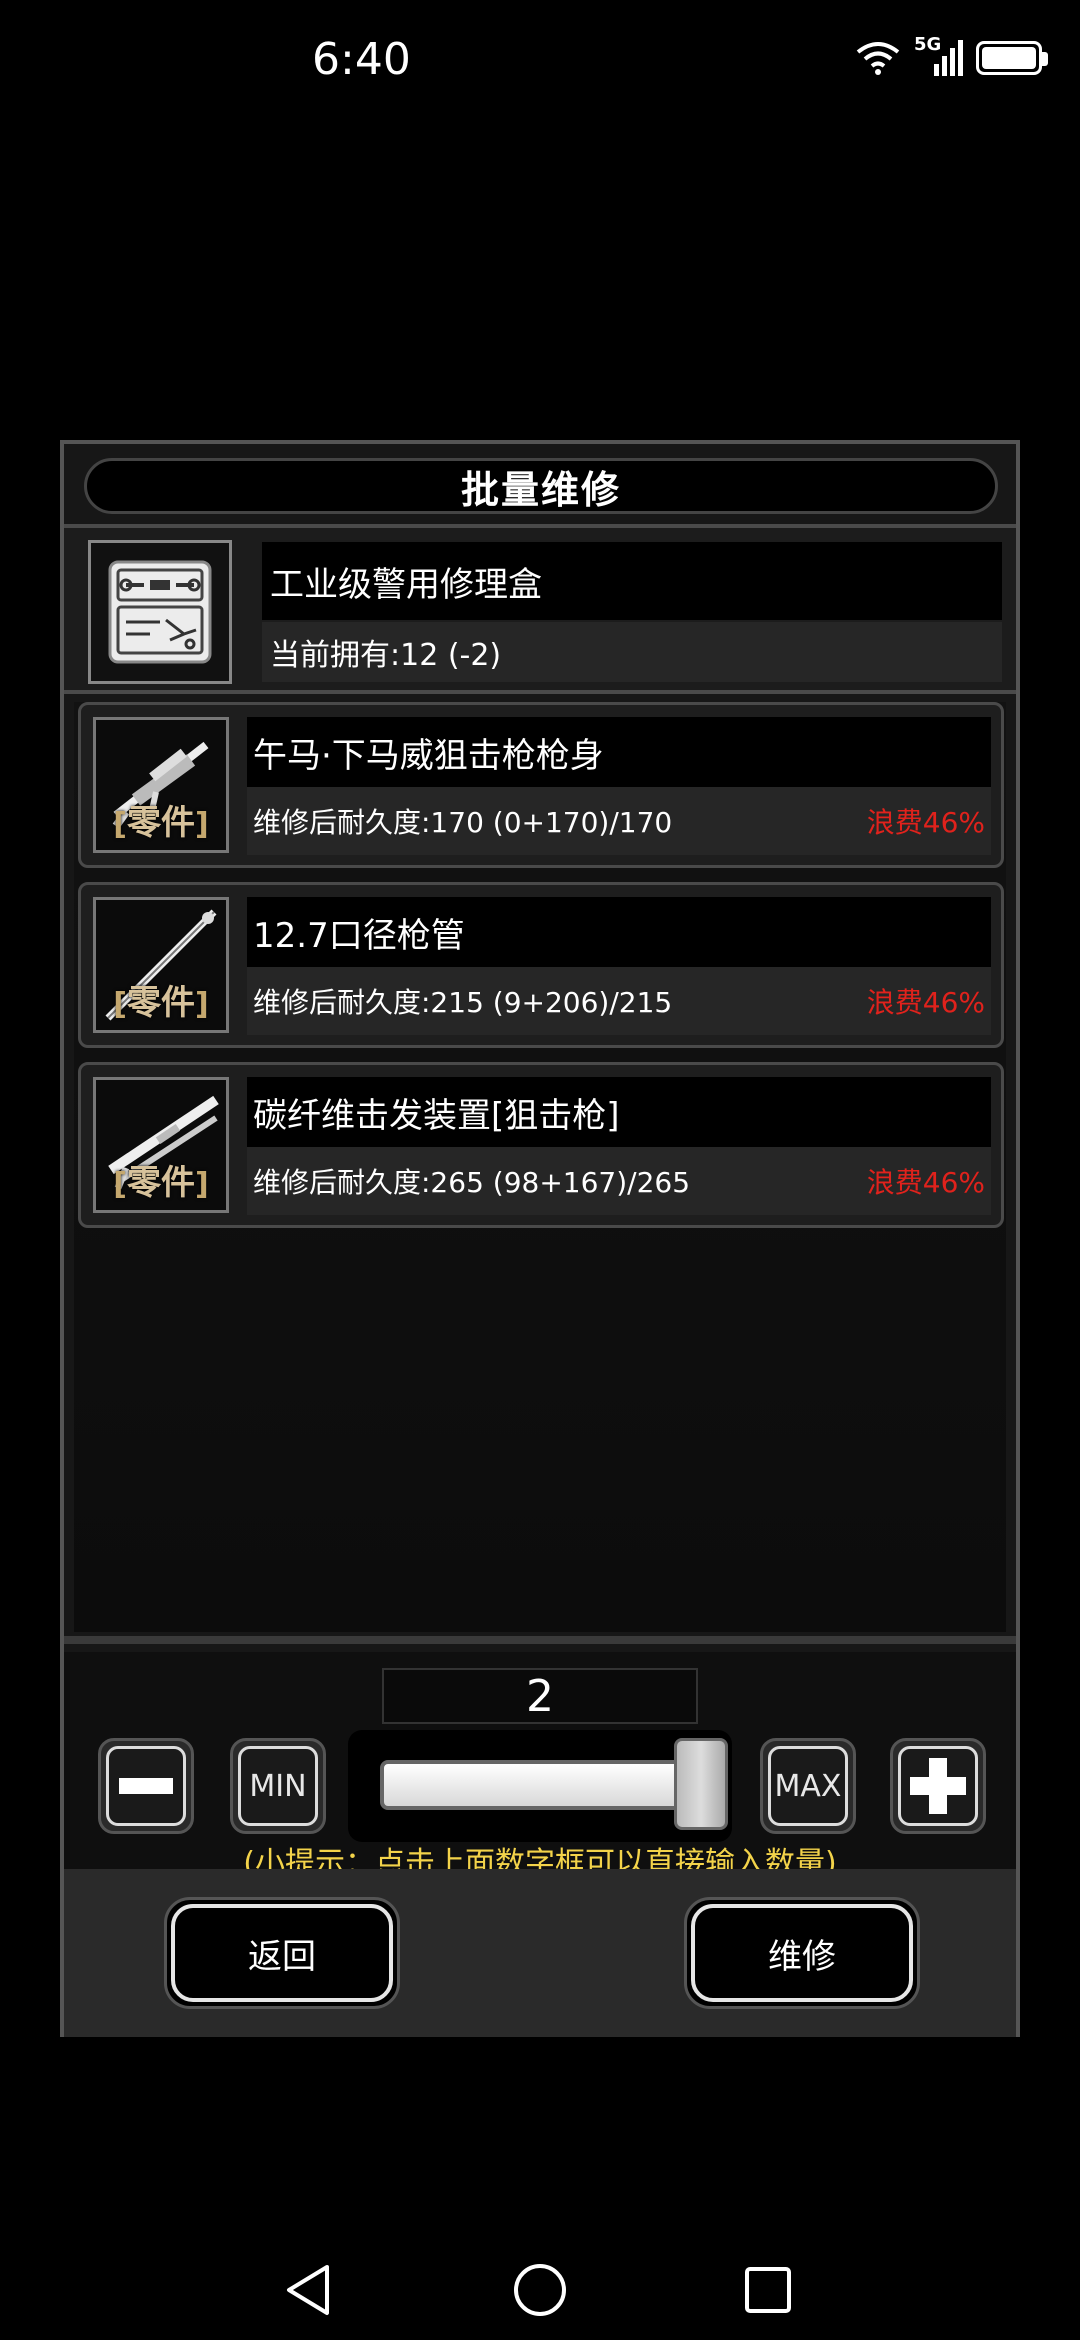  I want to click on back-nav-button, so click(308, 2290).